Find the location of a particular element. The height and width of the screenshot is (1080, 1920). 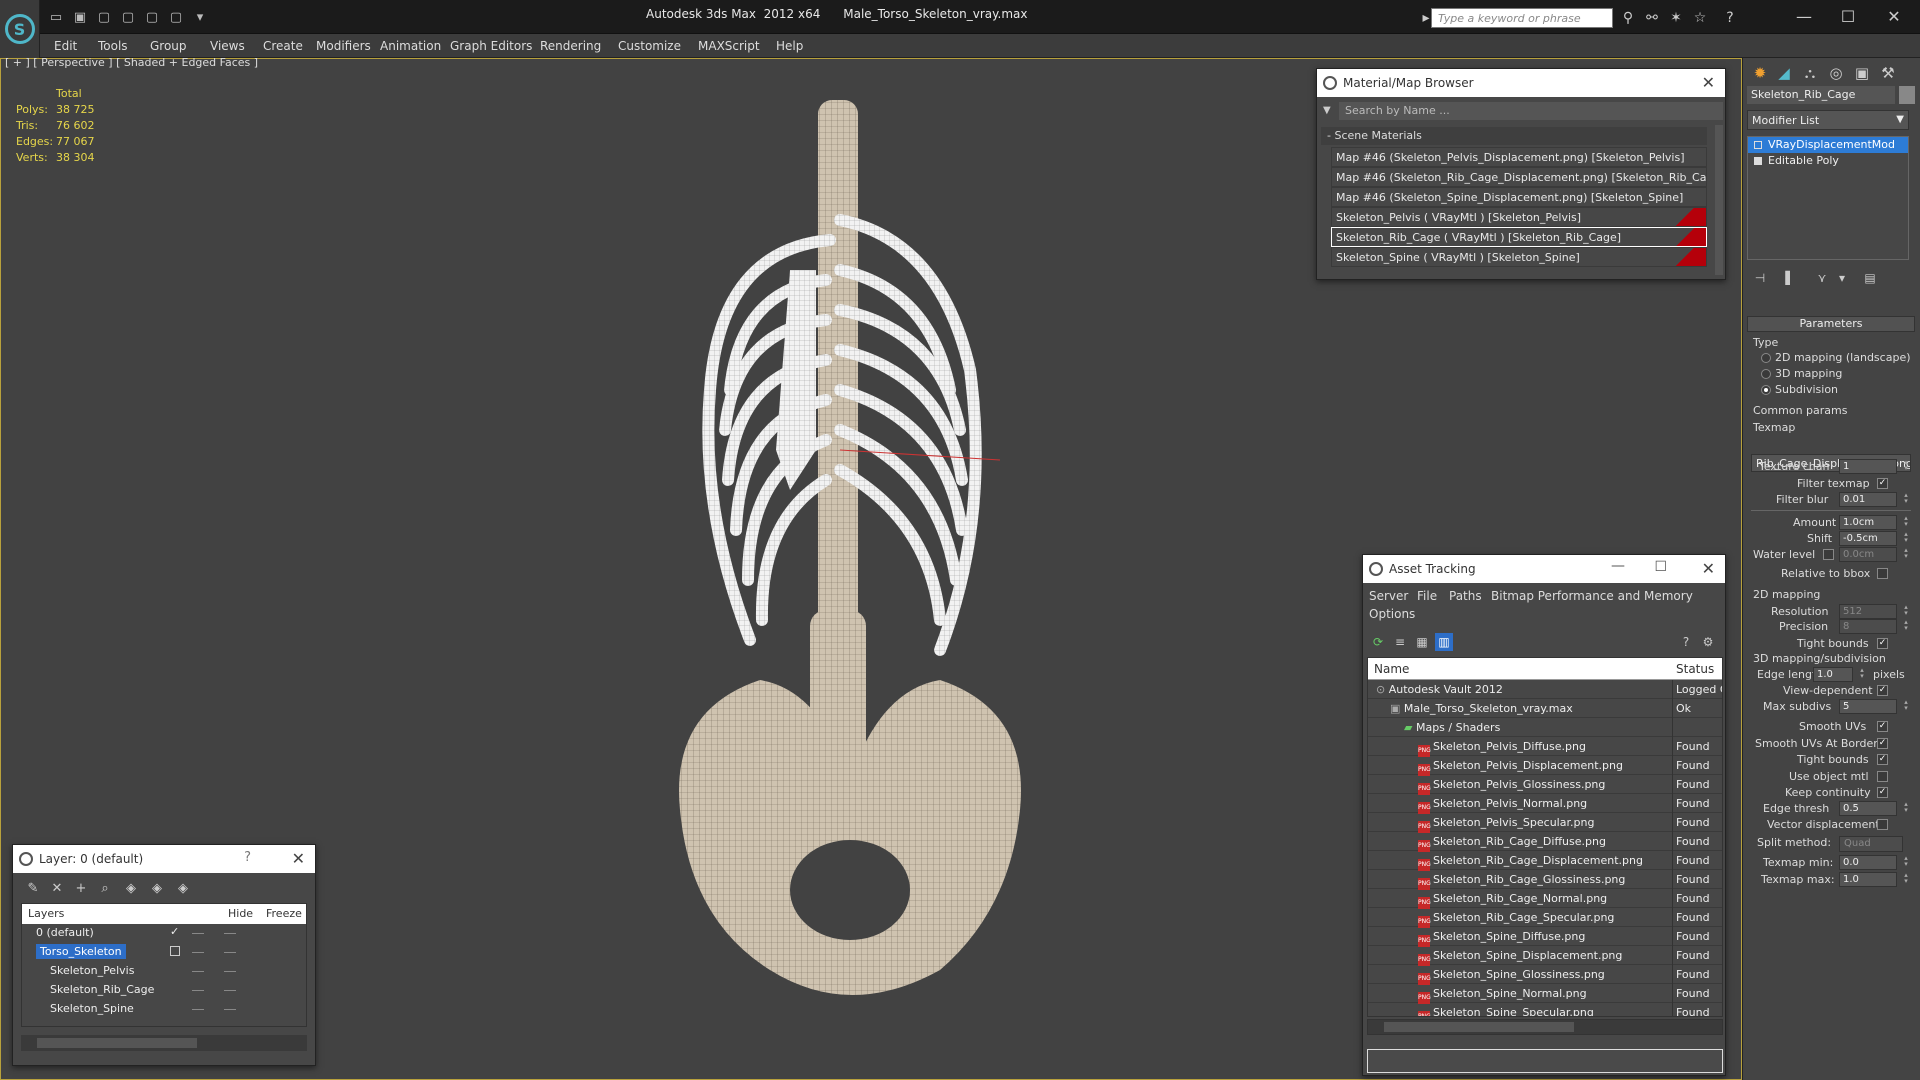

add-to-layer-icon: + is located at coordinates (81, 888).